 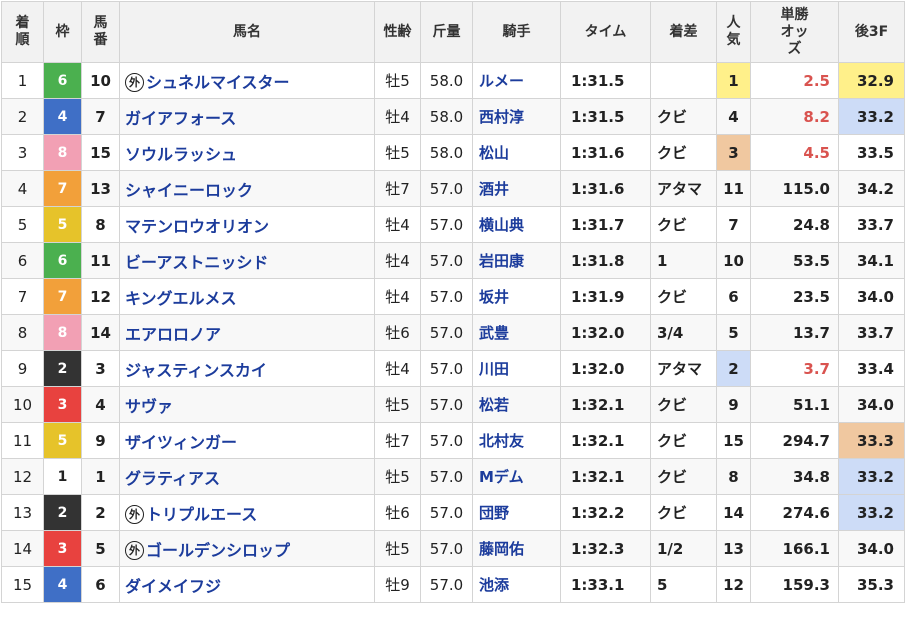 I want to click on rank-cell: 7, so click(x=22, y=296).